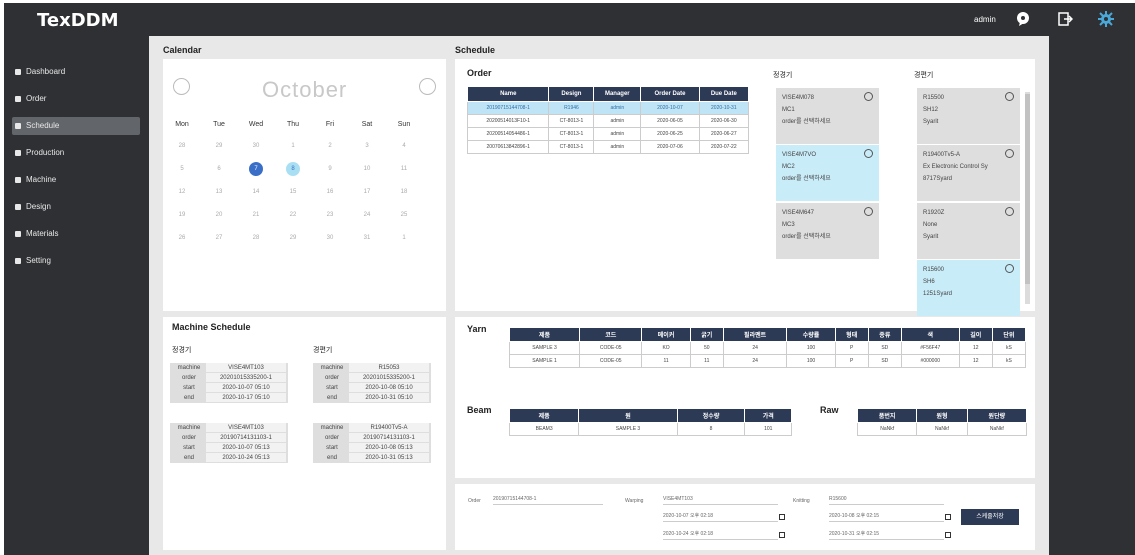  Describe the element at coordinates (330, 215) in the screenshot. I see `calendar-day: 23` at that location.